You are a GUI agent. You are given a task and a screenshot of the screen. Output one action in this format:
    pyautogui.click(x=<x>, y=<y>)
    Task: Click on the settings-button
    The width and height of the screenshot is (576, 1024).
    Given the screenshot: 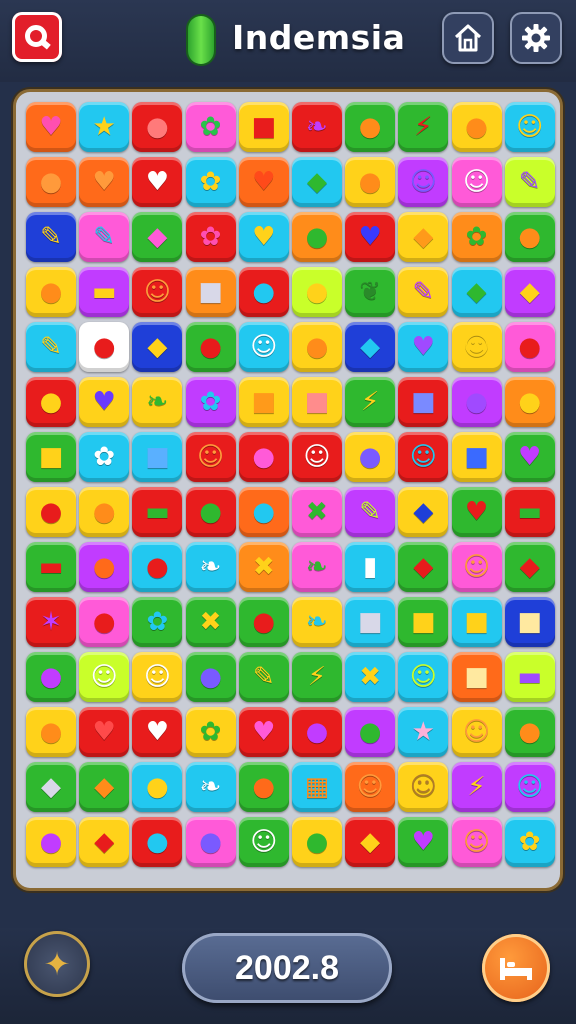 What is the action you would take?
    pyautogui.click(x=536, y=38)
    